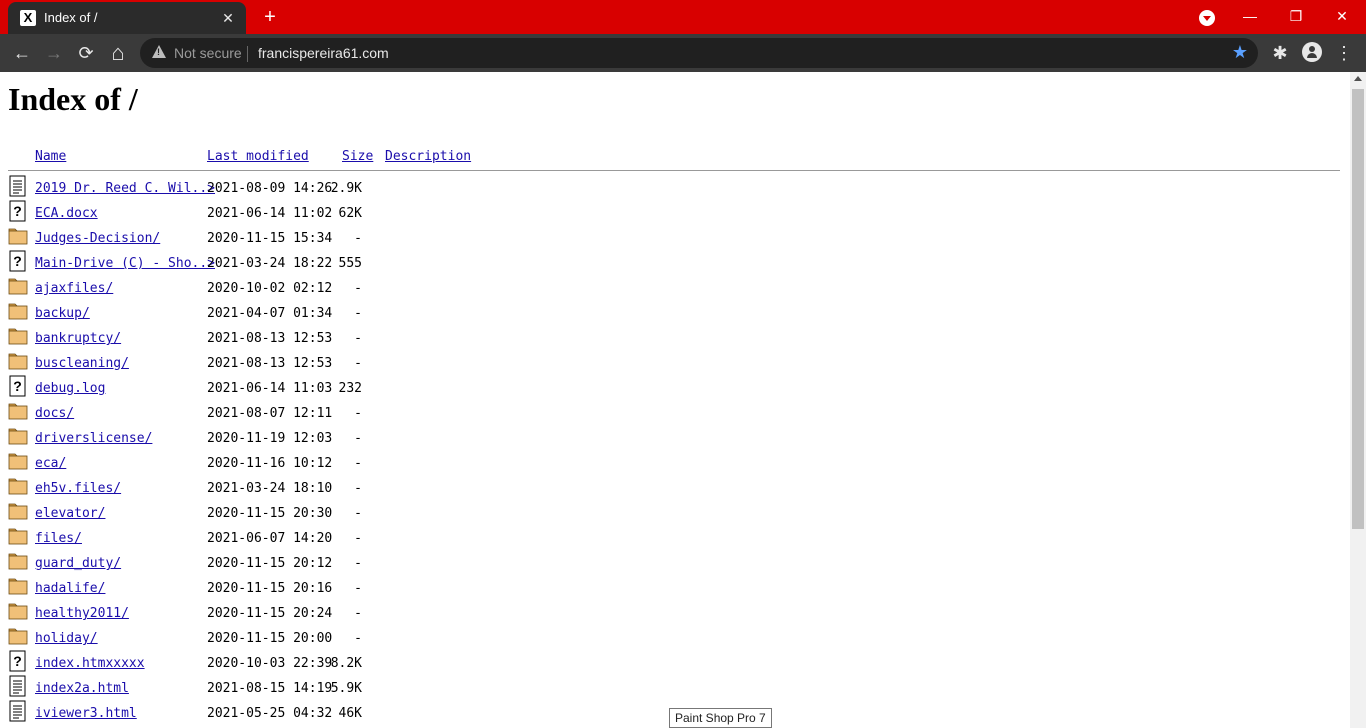 This screenshot has height=728, width=1366. Describe the element at coordinates (70, 588) in the screenshot. I see `file-name-link: hadalife/` at that location.